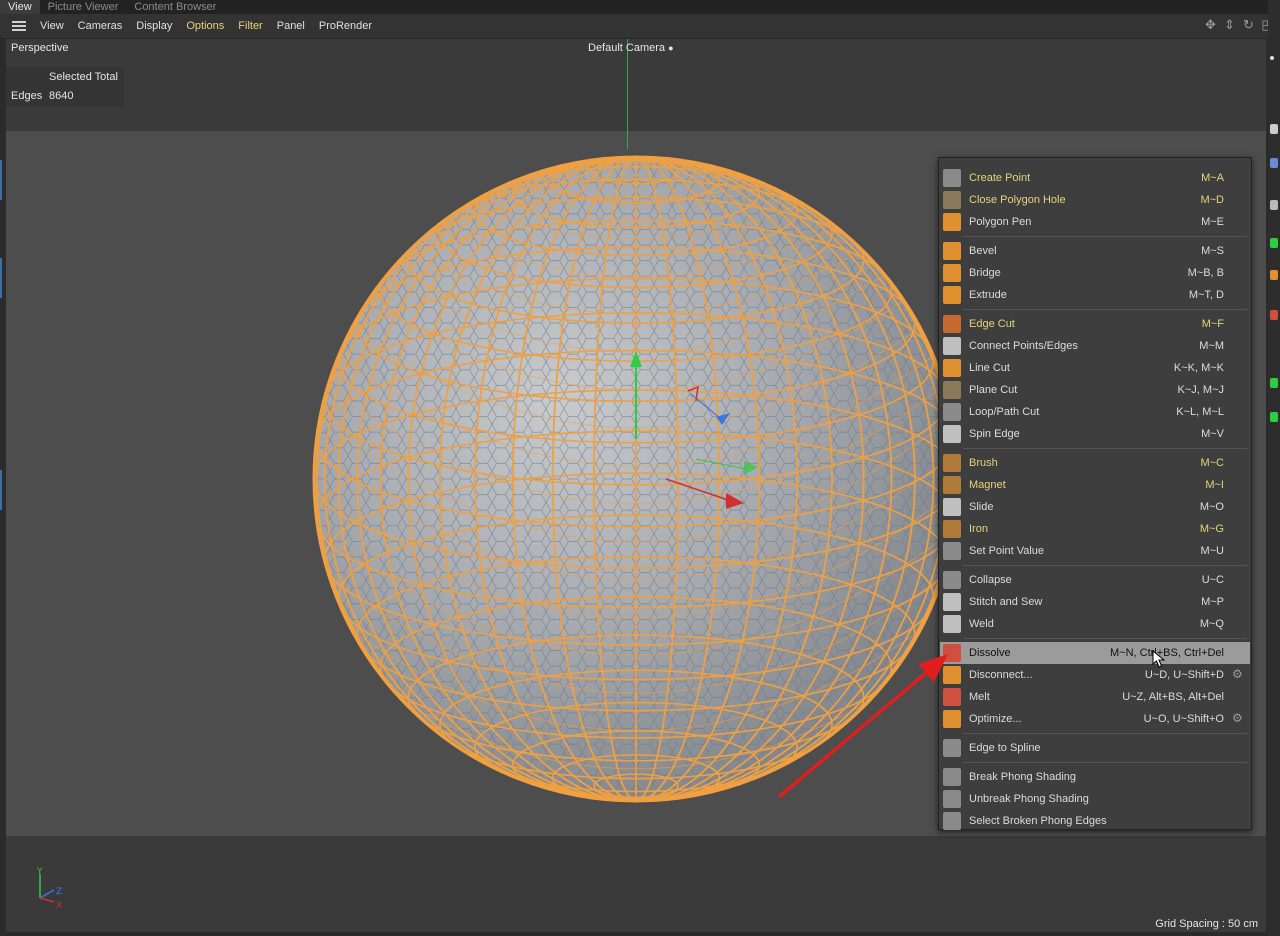 This screenshot has height=936, width=1280. What do you see at coordinates (987, 485) in the screenshot?
I see `menu-item-label: Magnet` at bounding box center [987, 485].